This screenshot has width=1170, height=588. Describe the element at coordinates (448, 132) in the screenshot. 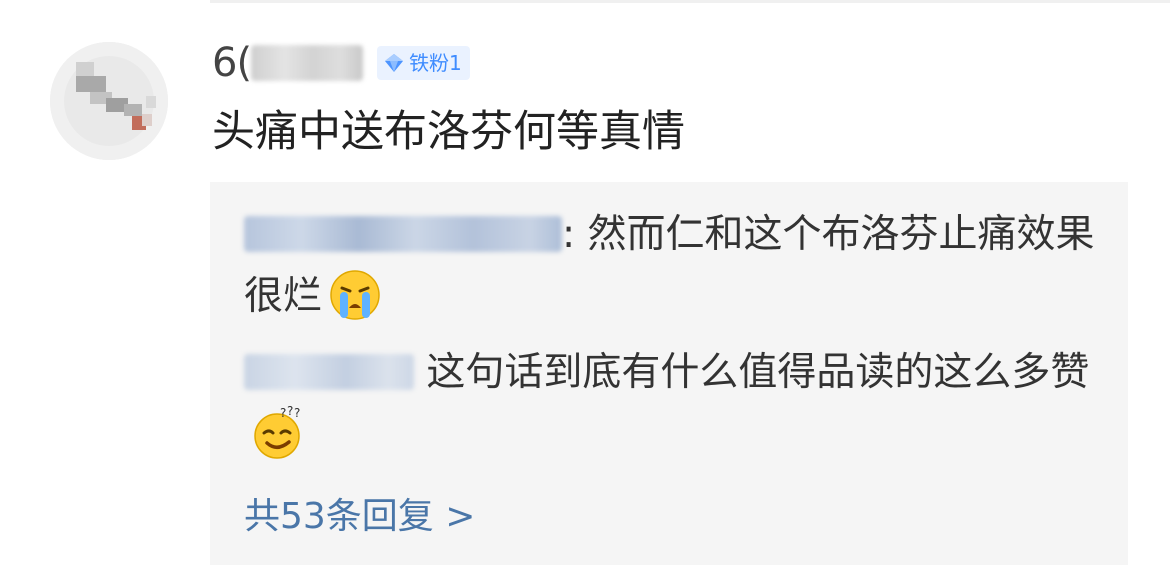

I see `comment-text: 头痛中送布洛芬何等真情` at that location.